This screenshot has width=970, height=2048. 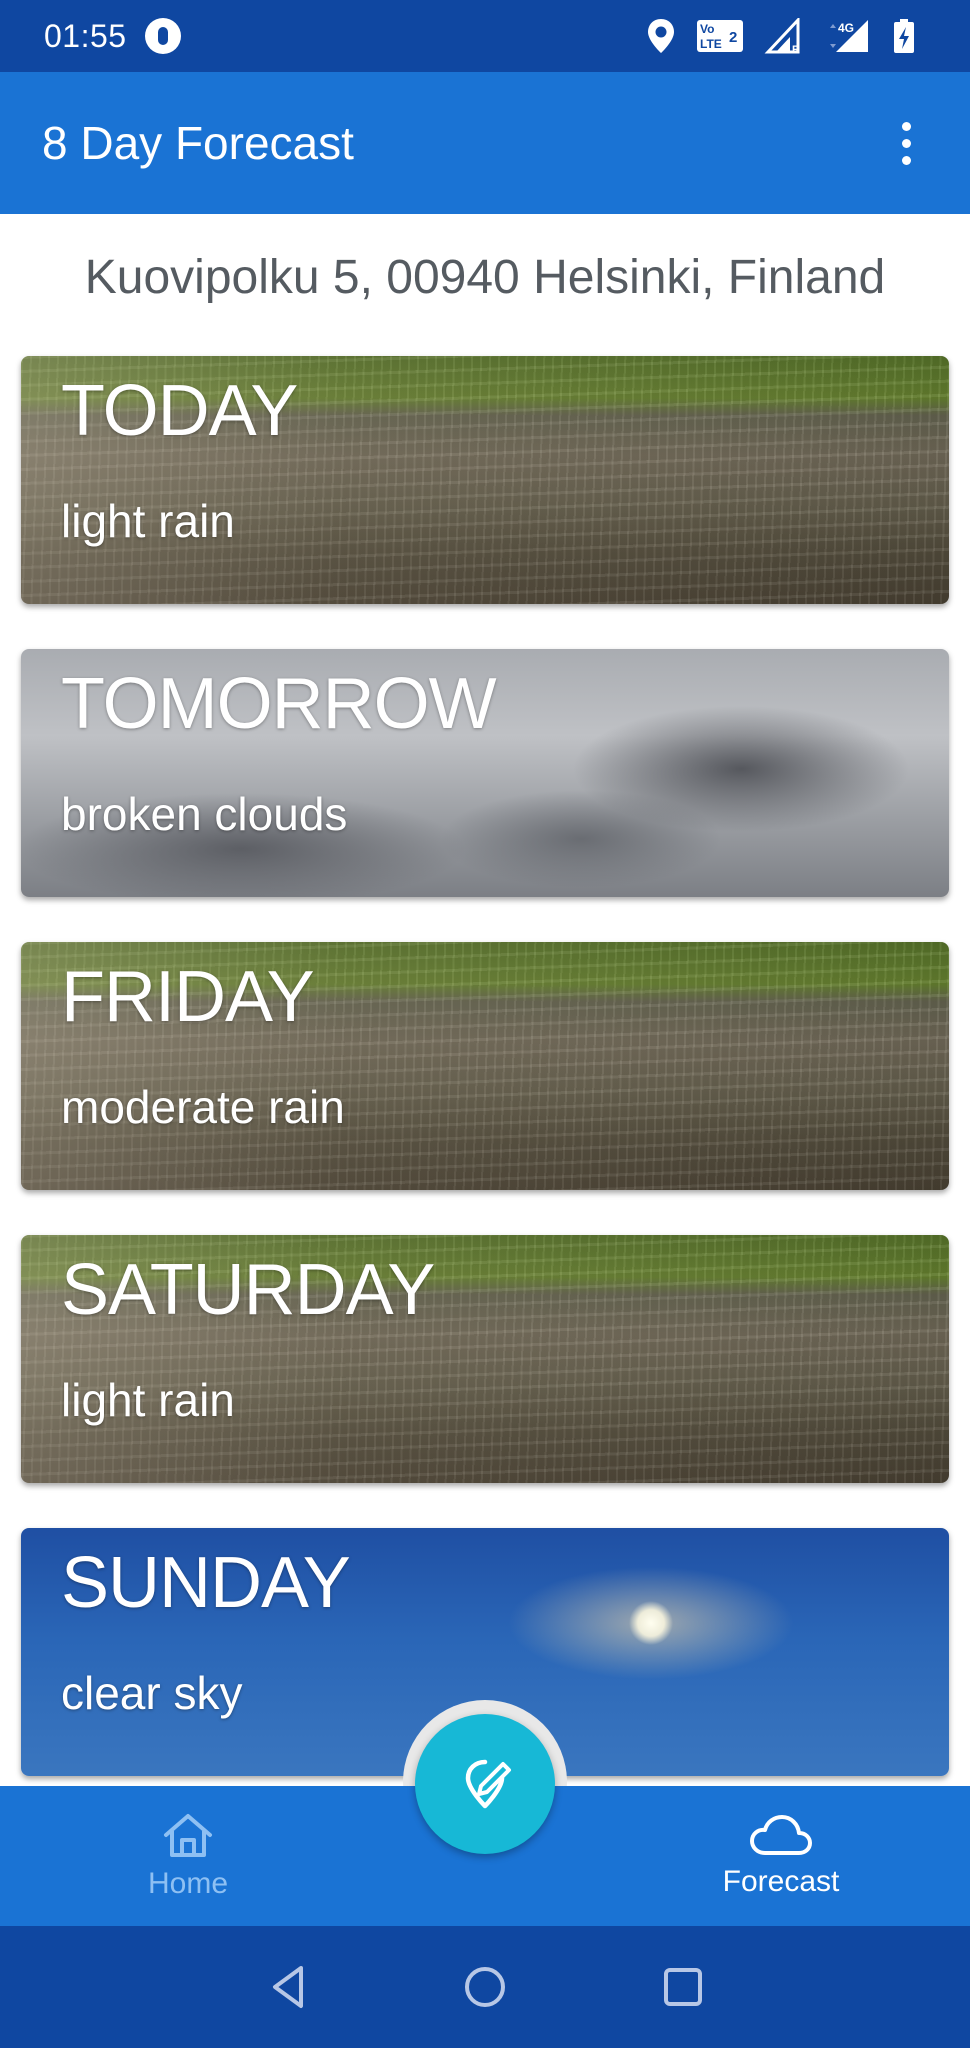 What do you see at coordinates (248, 1290) in the screenshot?
I see `forecast-day: SATURDAY` at bounding box center [248, 1290].